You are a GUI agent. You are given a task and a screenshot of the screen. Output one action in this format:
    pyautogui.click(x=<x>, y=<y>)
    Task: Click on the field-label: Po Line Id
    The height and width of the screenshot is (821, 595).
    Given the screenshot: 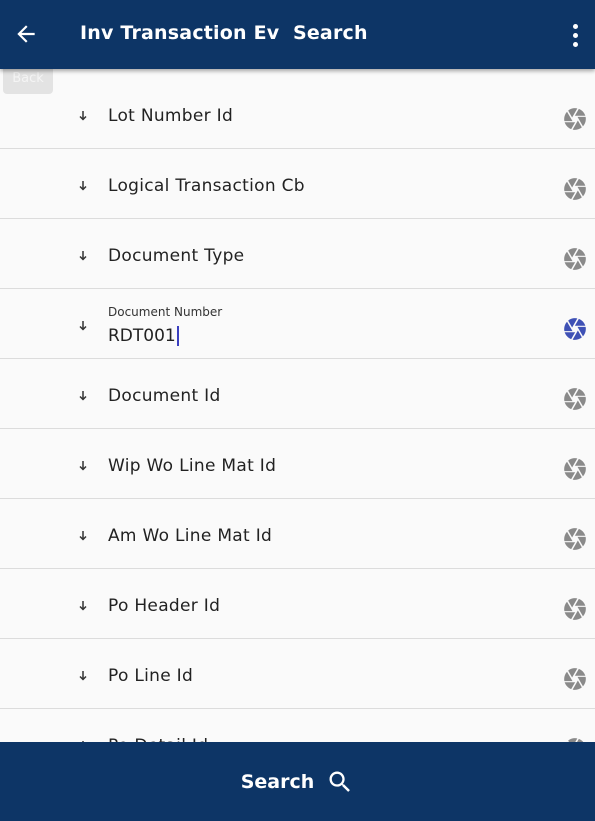 What is the action you would take?
    pyautogui.click(x=151, y=676)
    